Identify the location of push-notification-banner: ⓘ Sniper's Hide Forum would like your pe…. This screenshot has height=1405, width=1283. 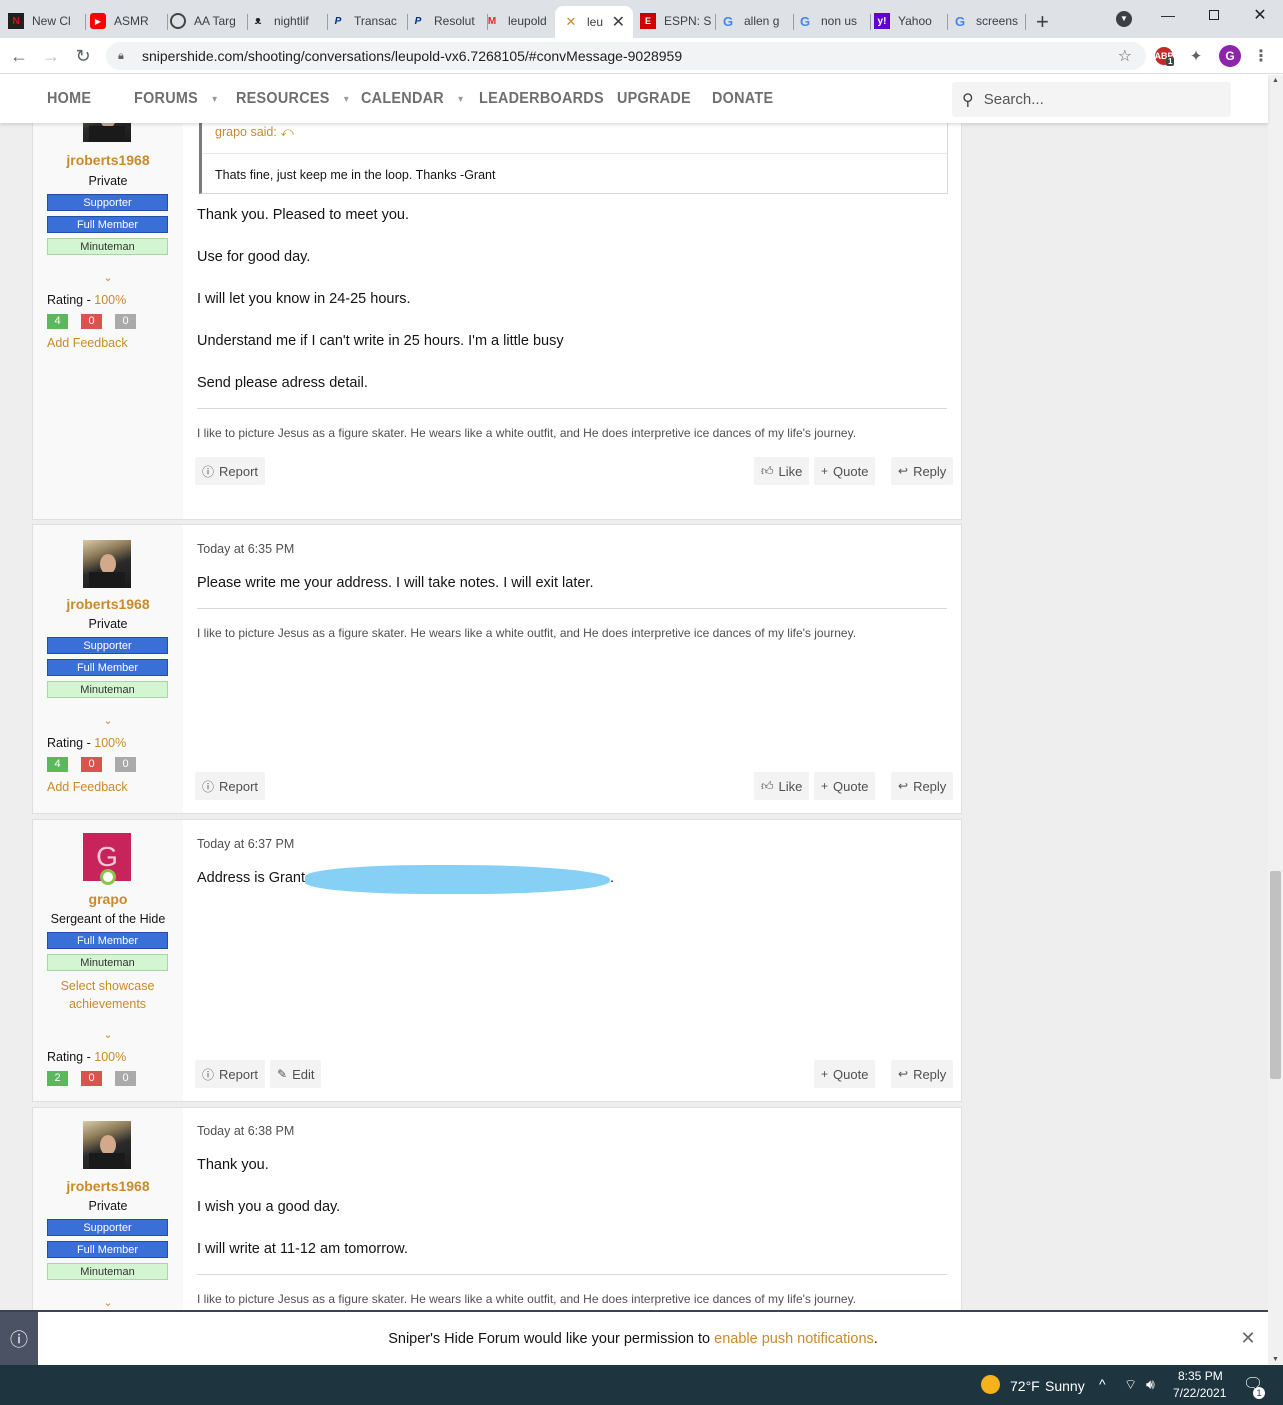
(634, 1337).